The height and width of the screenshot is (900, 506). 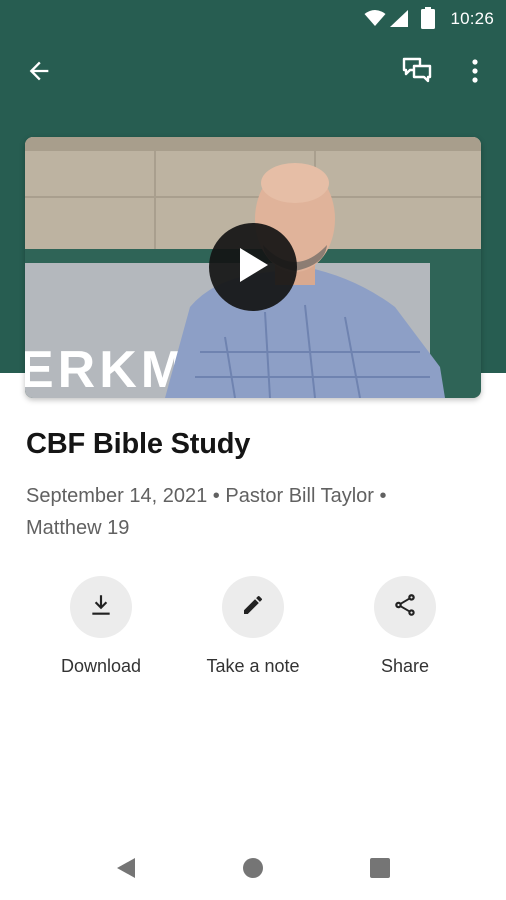 I want to click on circle-home-icon, so click(x=253, y=870).